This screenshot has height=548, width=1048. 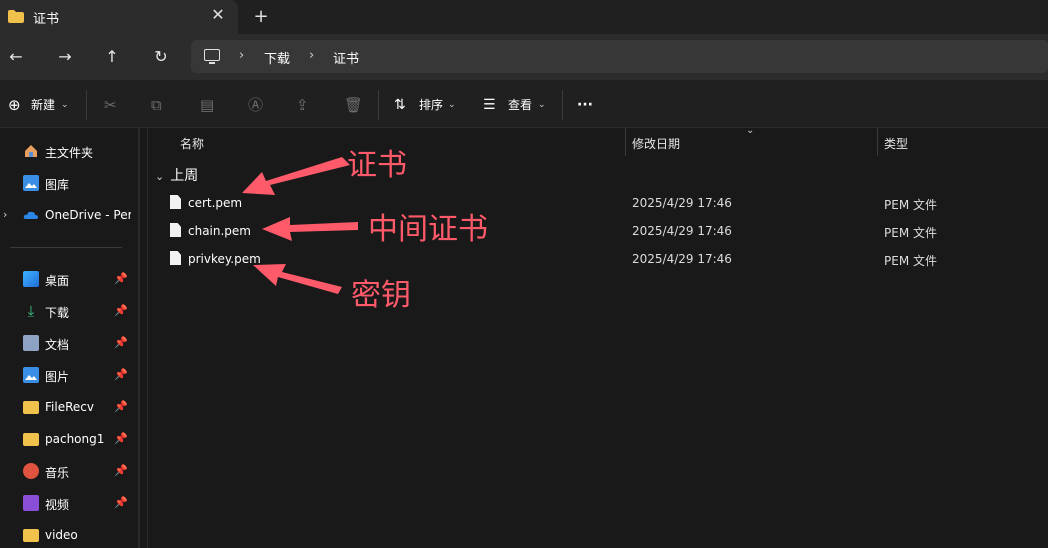 What do you see at coordinates (218, 15) in the screenshot?
I see `close-tab-icon: ✕` at bounding box center [218, 15].